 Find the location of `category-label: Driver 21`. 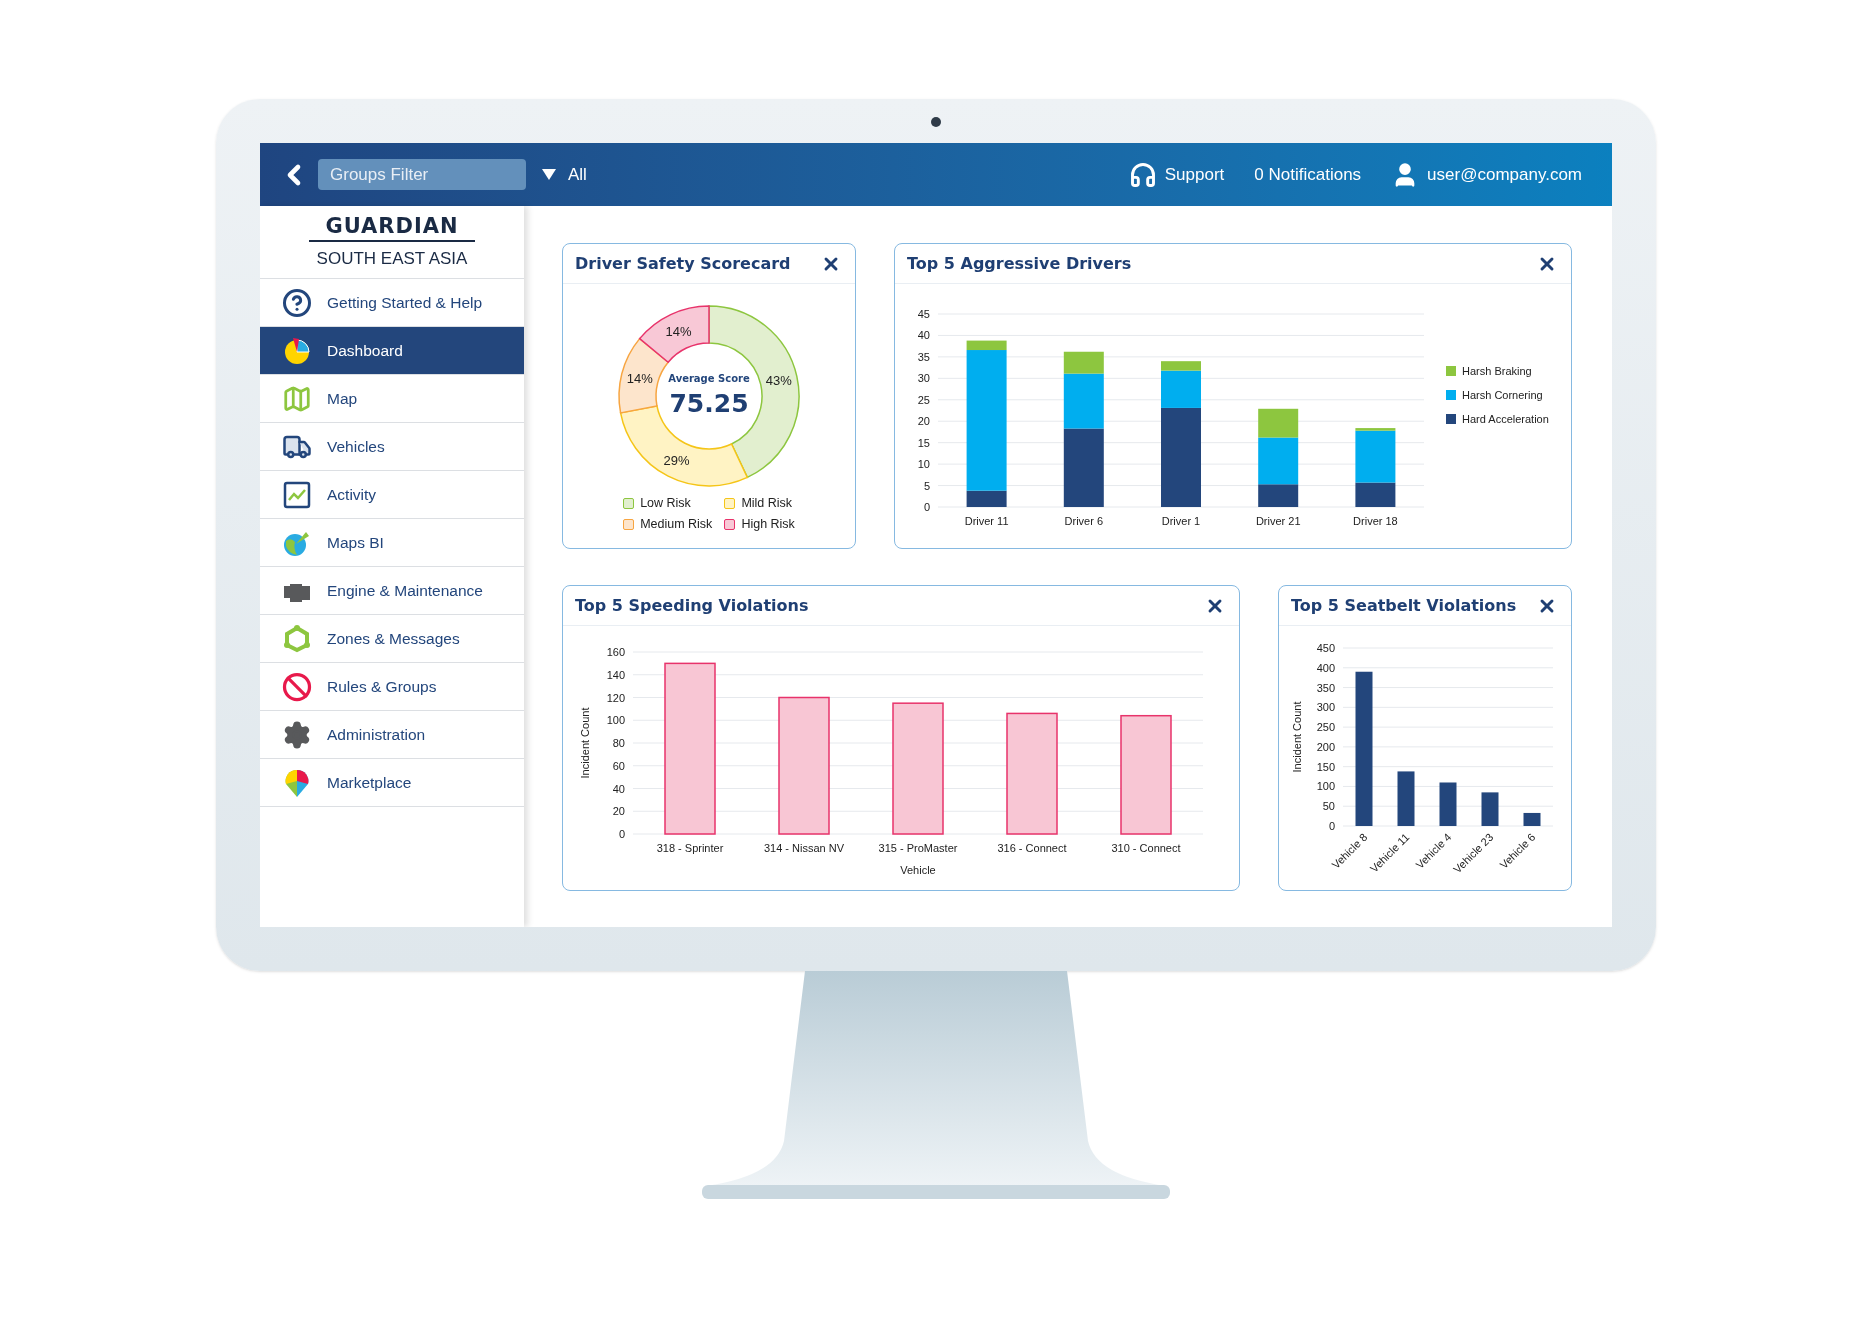

category-label: Driver 21 is located at coordinates (1278, 521).